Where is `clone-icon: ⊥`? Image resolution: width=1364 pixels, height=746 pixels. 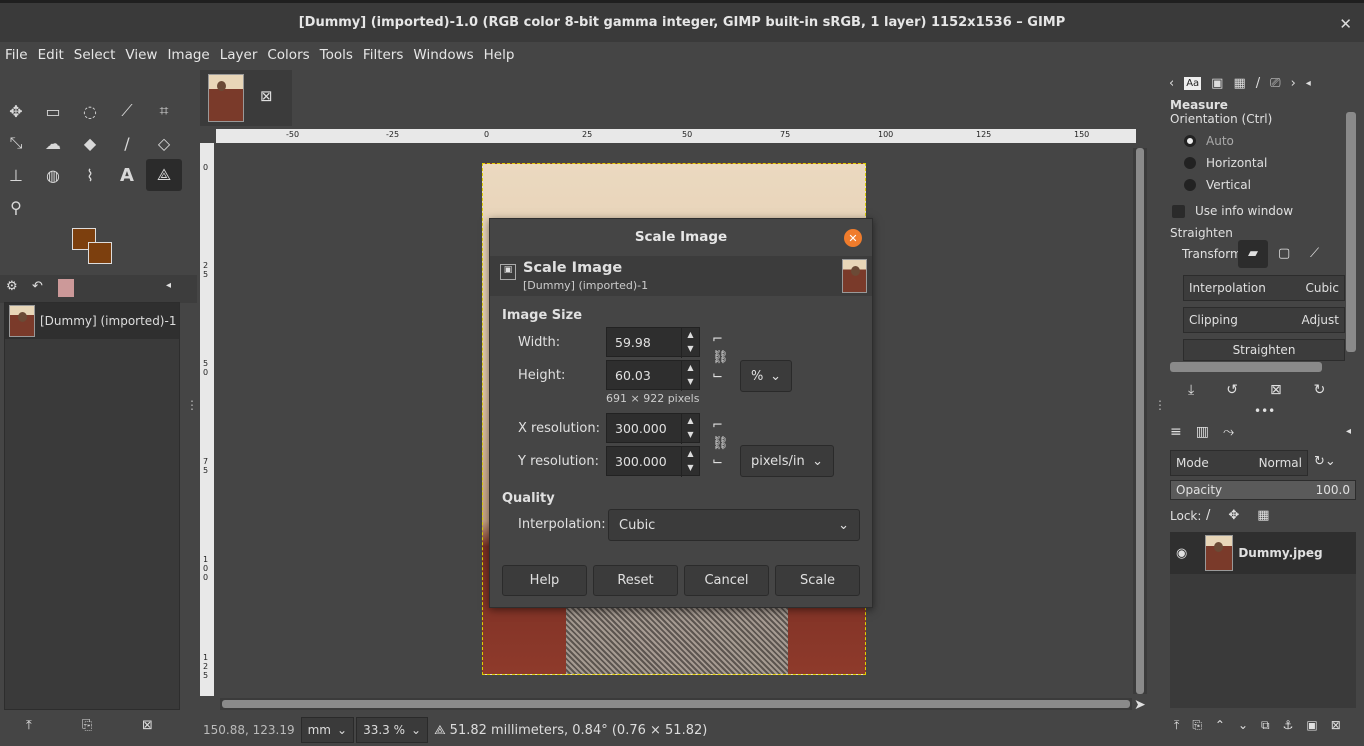
clone-icon: ⊥ is located at coordinates (16, 175).